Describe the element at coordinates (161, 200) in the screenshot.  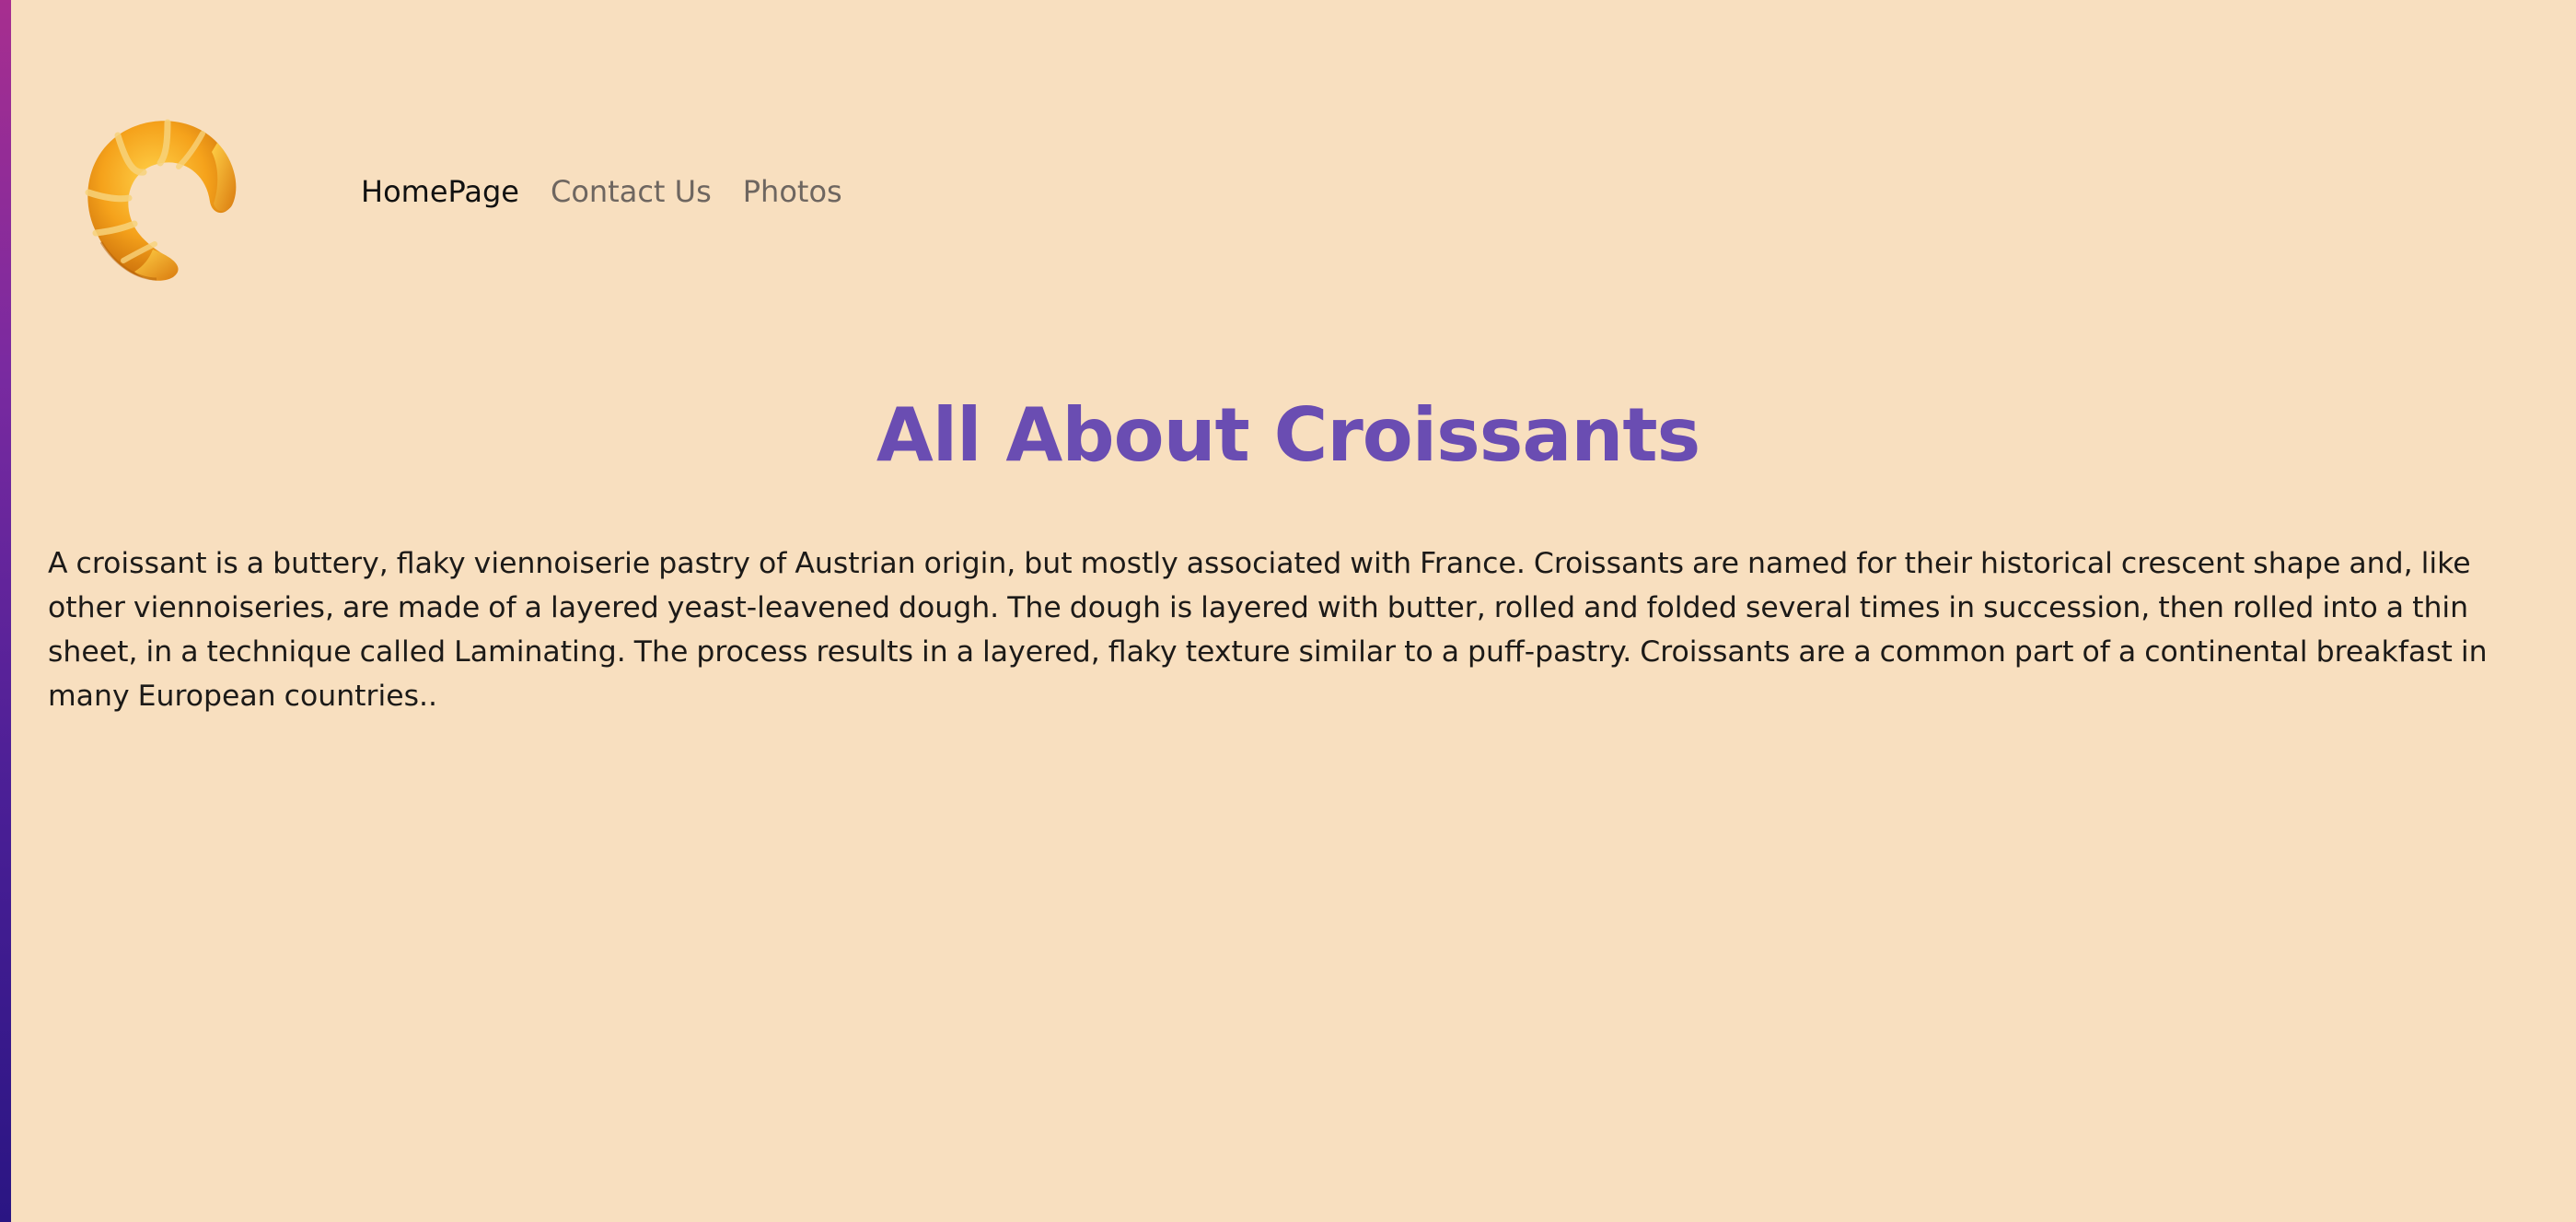
I see `croissant-icon` at that location.